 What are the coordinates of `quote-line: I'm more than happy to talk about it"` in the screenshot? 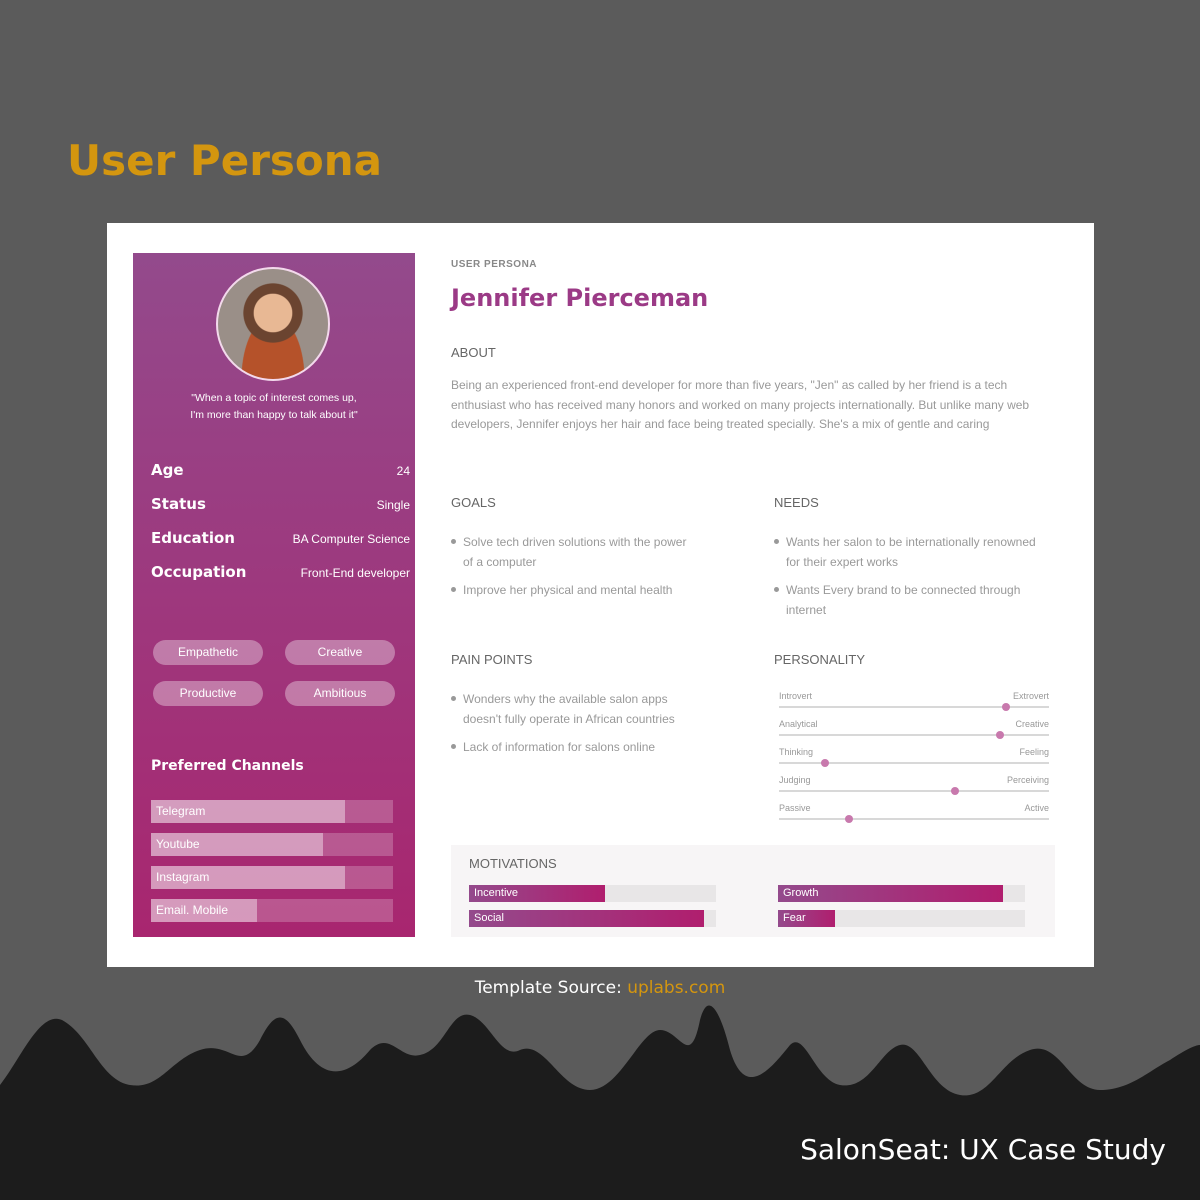 It's located at (274, 415).